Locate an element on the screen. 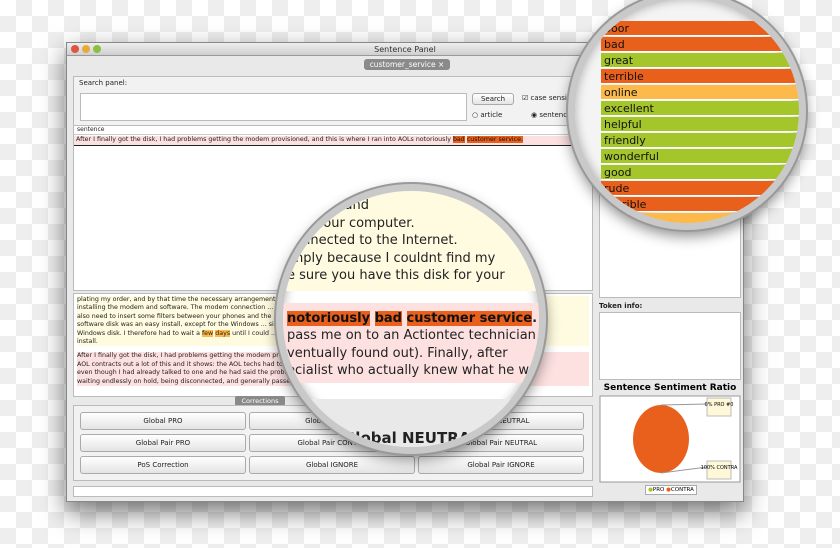  sentiment-pie-chart: 0% PRO #0 100% CONTRA is located at coordinates (670, 439).